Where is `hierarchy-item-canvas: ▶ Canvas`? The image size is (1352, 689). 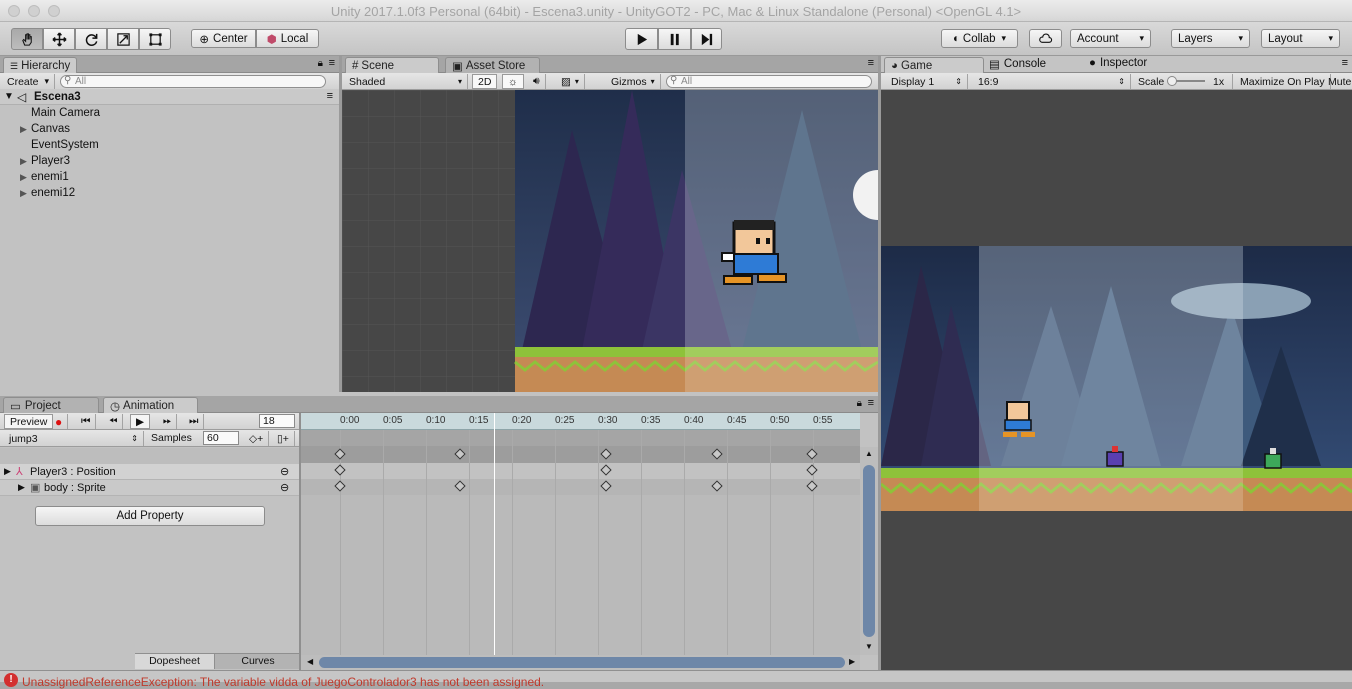 hierarchy-item-canvas: ▶ Canvas is located at coordinates (35, 129).